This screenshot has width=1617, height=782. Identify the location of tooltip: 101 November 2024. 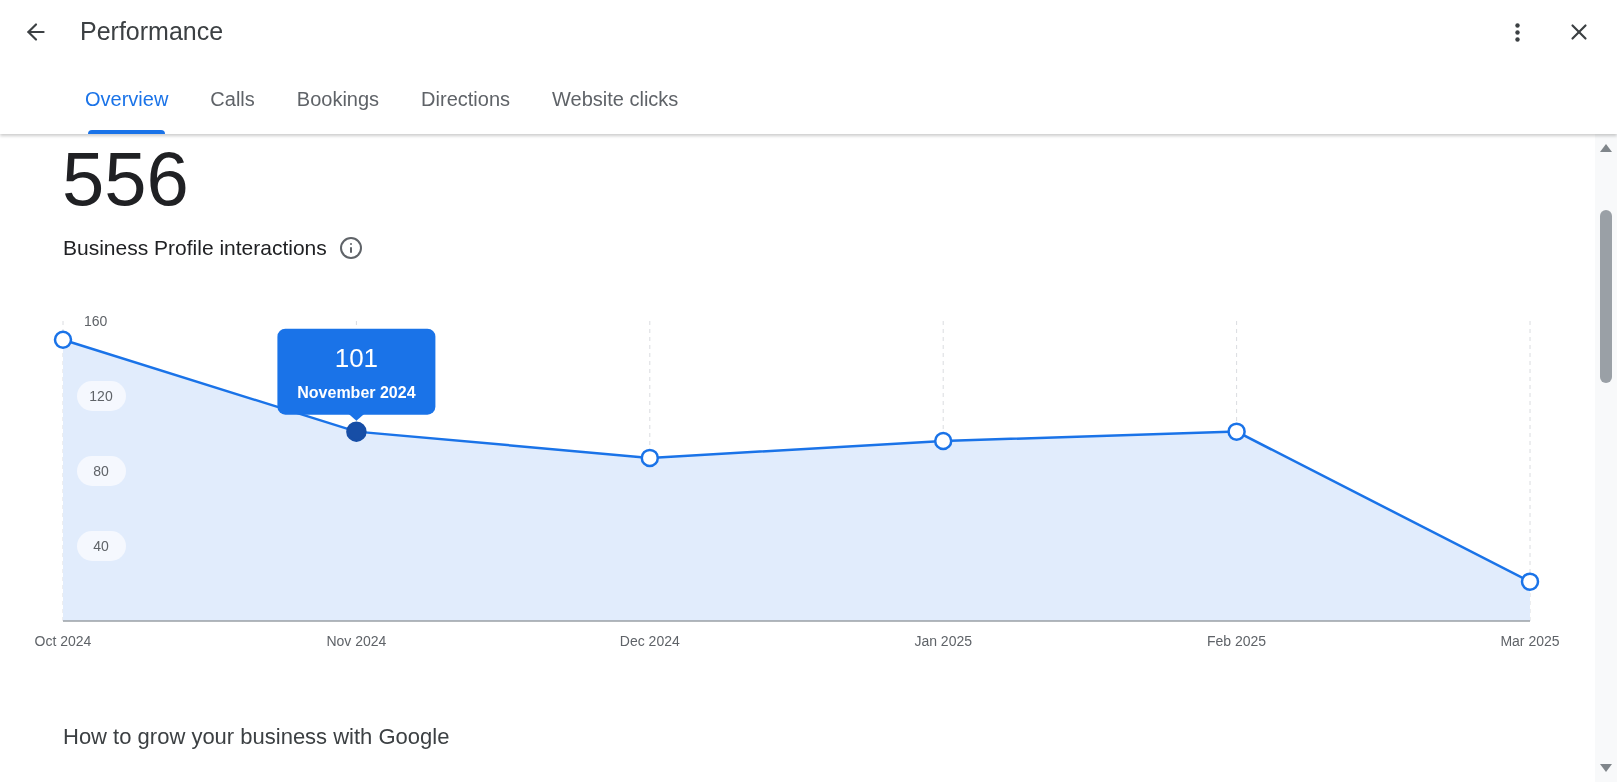
(356, 374).